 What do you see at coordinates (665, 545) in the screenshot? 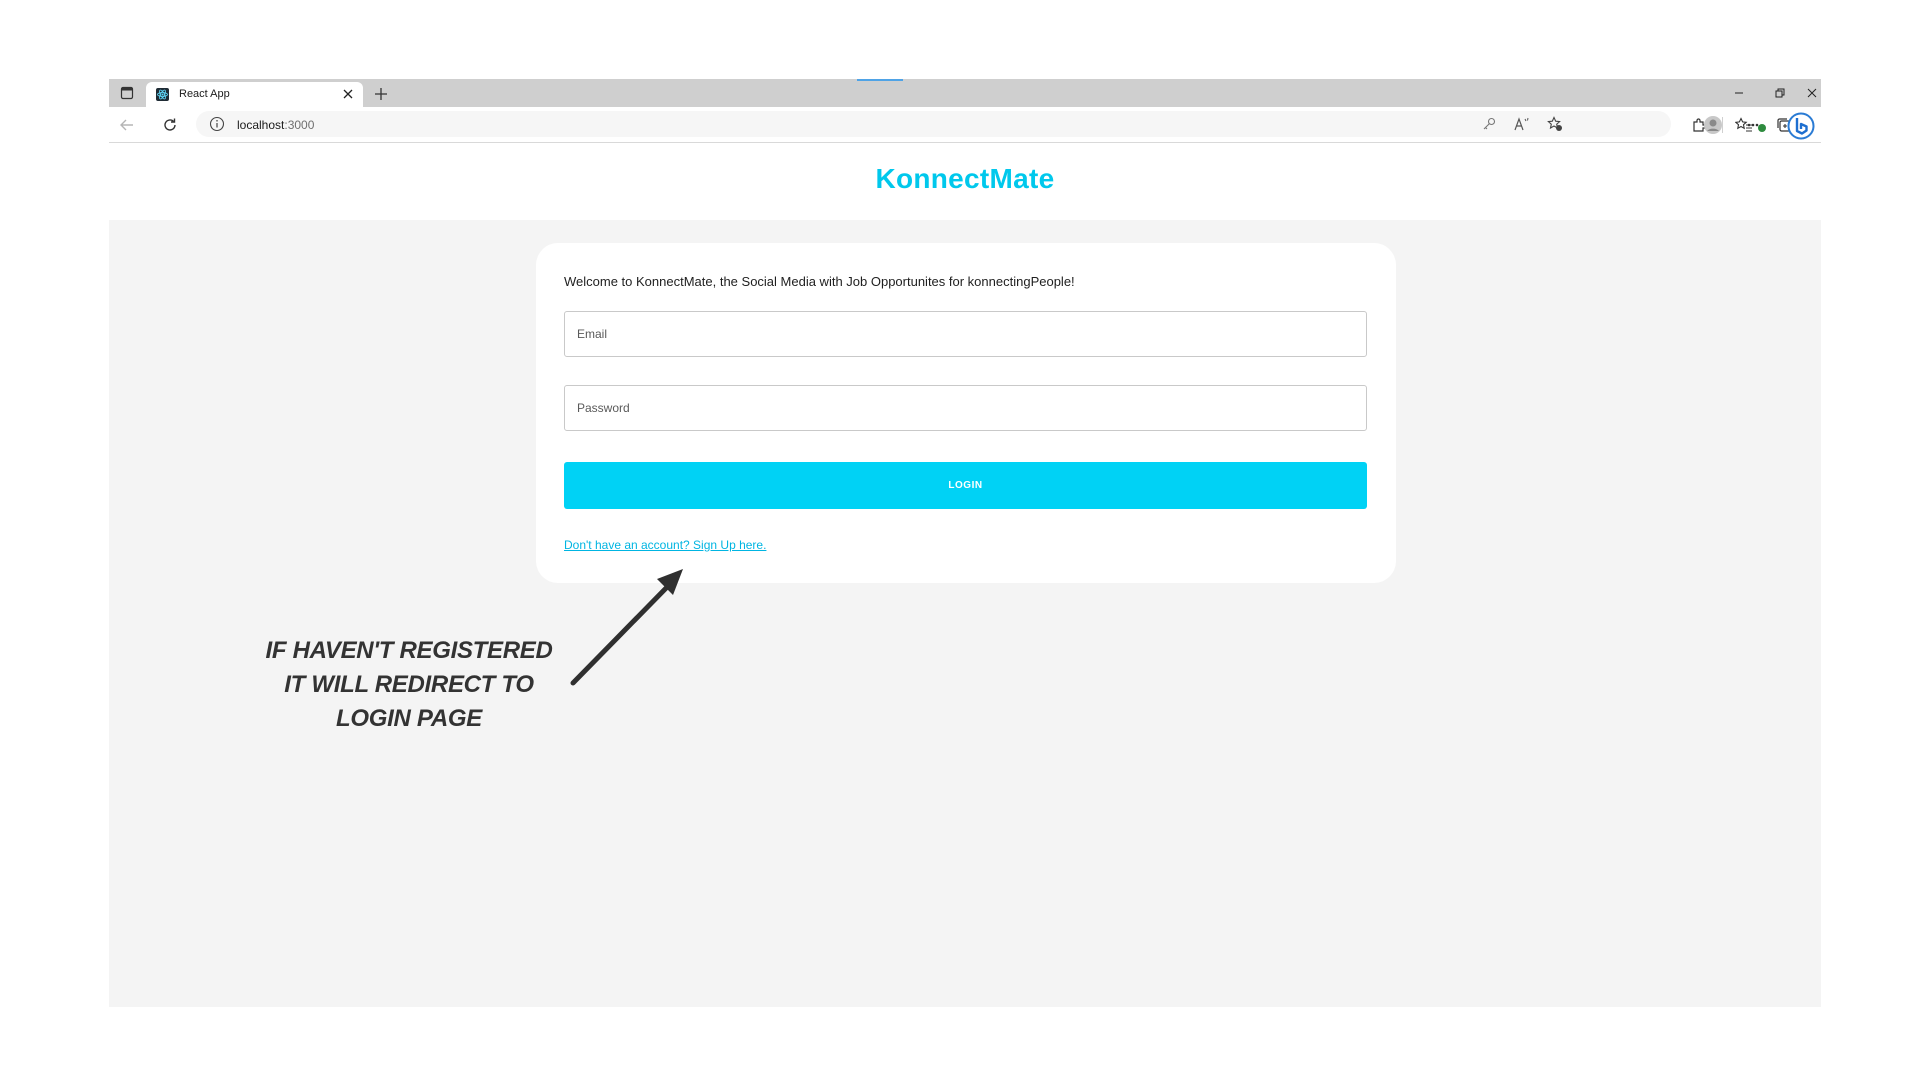
I see `signup-link: Don't have an account? Sign Up here.` at bounding box center [665, 545].